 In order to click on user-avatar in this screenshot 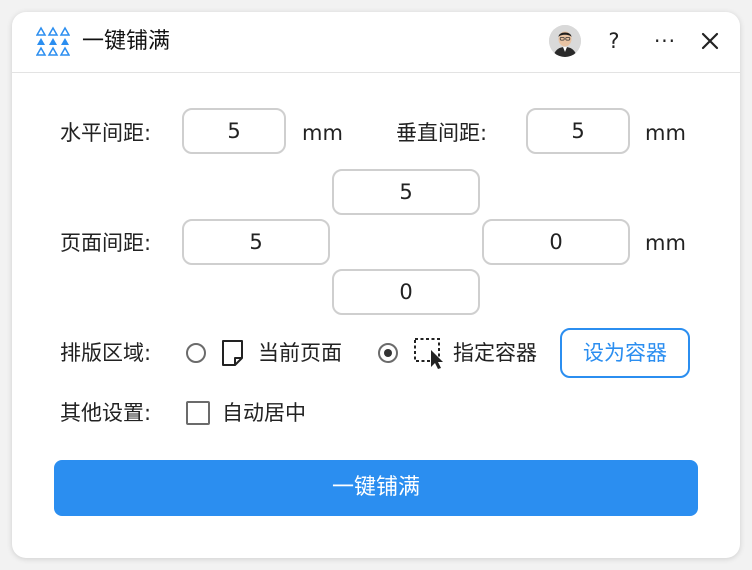, I will do `click(565, 41)`.